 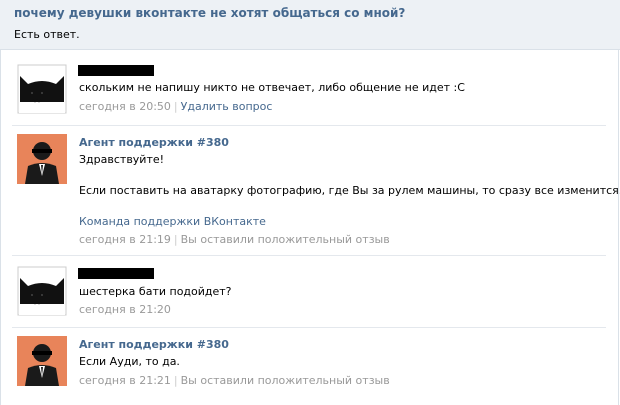 I want to click on message-time: сегодня в 21:19, so click(x=125, y=239).